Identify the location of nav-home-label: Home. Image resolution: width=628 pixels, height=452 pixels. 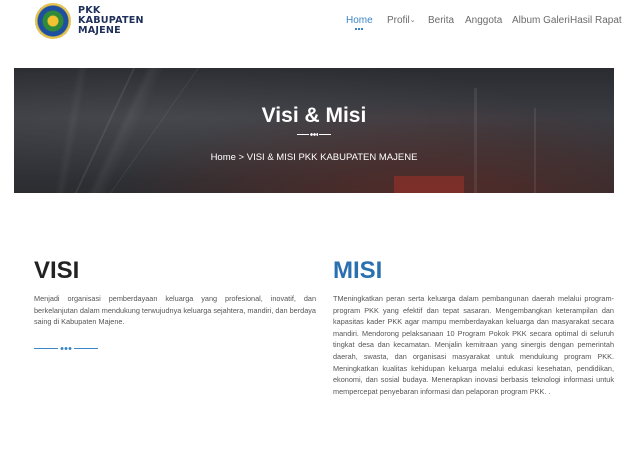
(359, 20).